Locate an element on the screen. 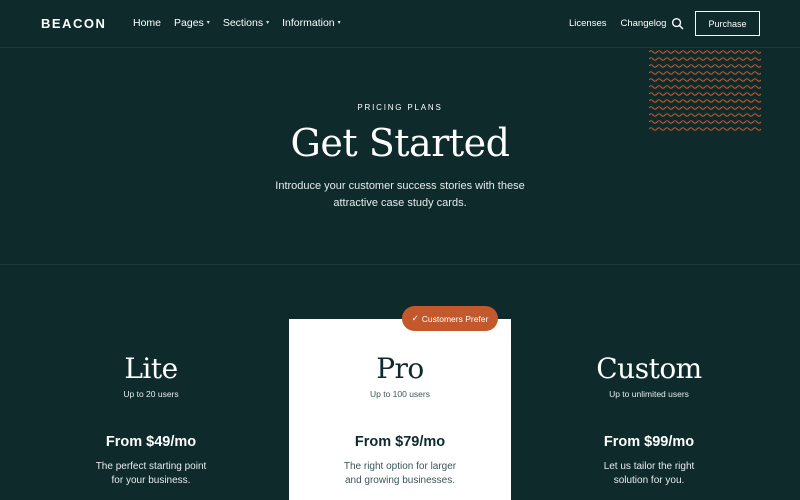  plan-description-line: for your business. is located at coordinates (151, 480).